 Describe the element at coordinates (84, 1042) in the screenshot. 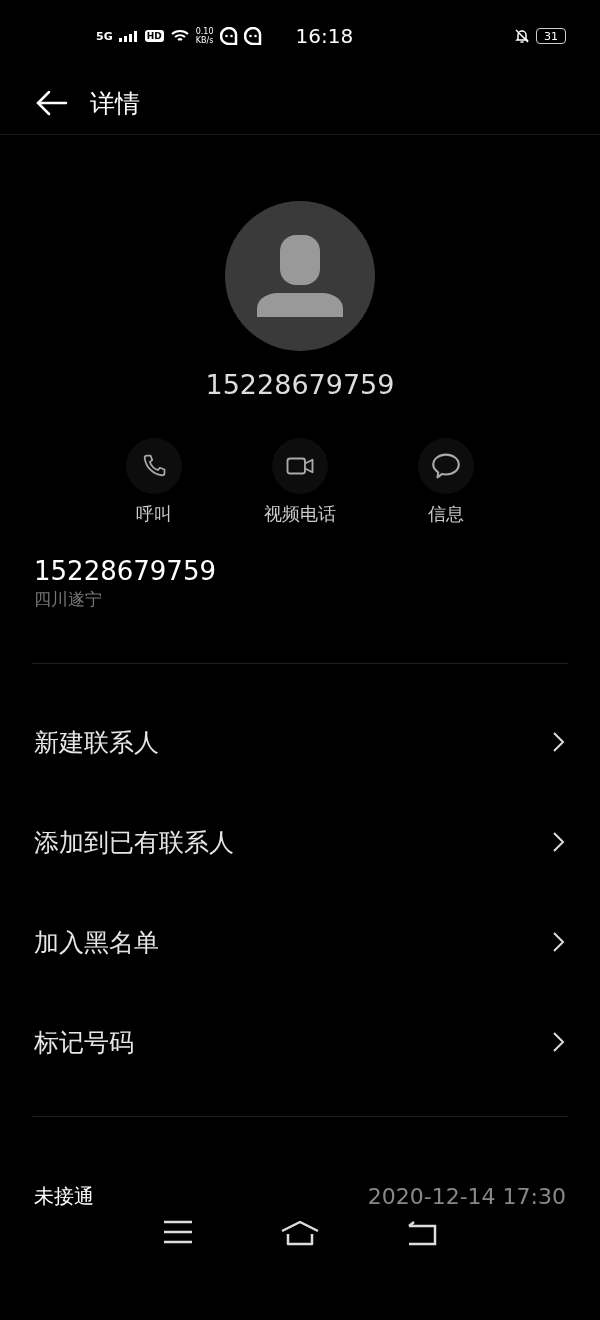

I see `menu-item: 标记号码` at that location.